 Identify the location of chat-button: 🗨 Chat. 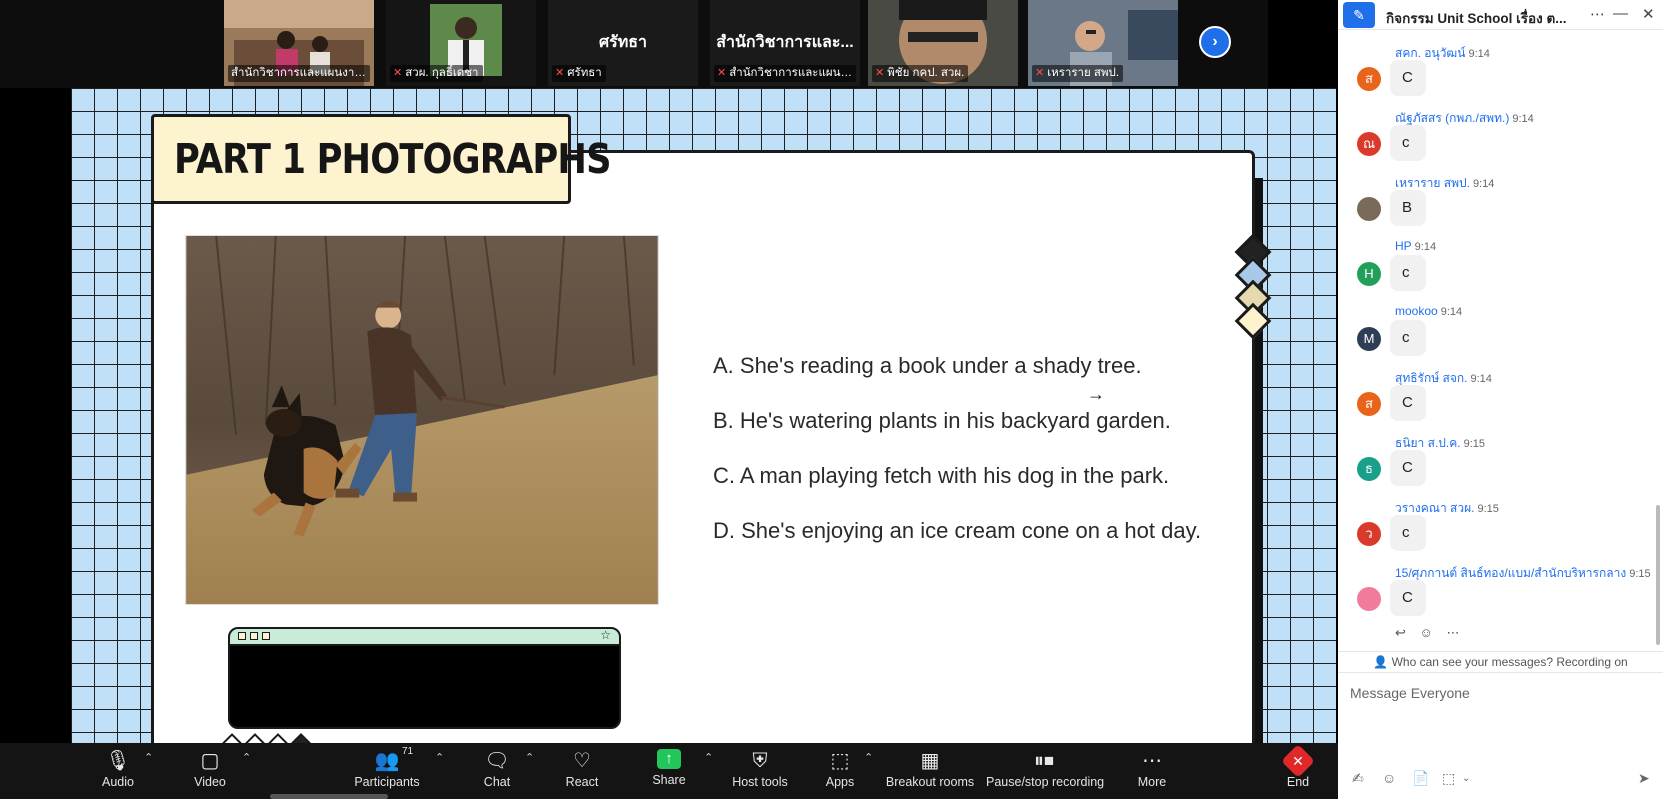
(497, 771).